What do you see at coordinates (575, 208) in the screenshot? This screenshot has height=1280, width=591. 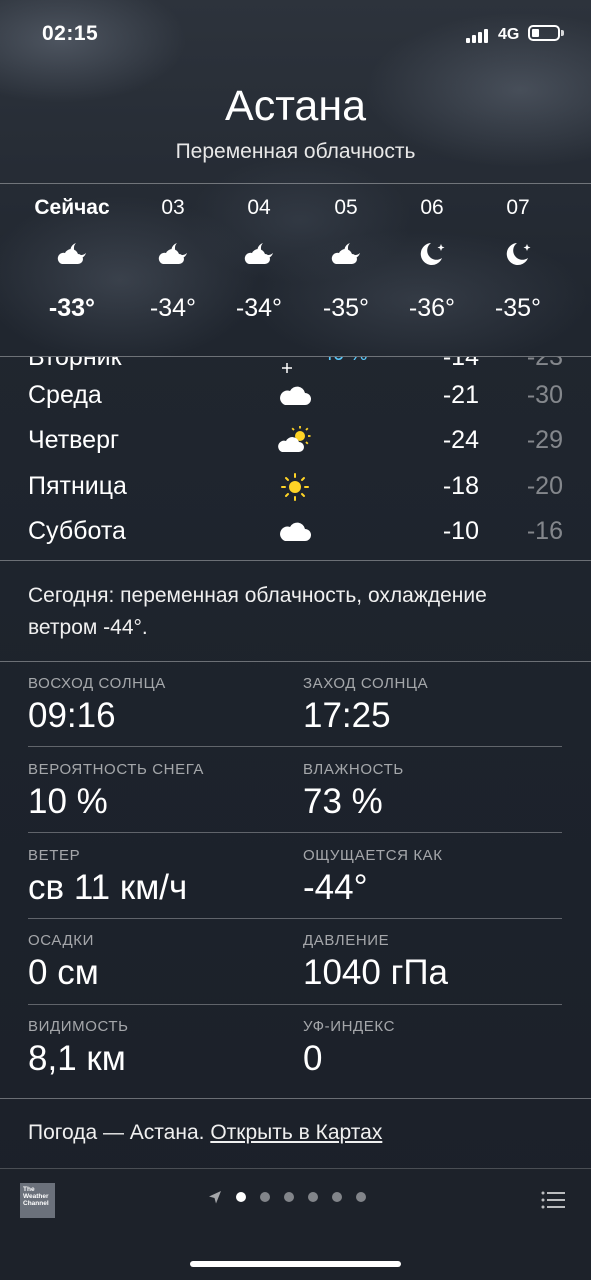 I see `hour-label: 08` at bounding box center [575, 208].